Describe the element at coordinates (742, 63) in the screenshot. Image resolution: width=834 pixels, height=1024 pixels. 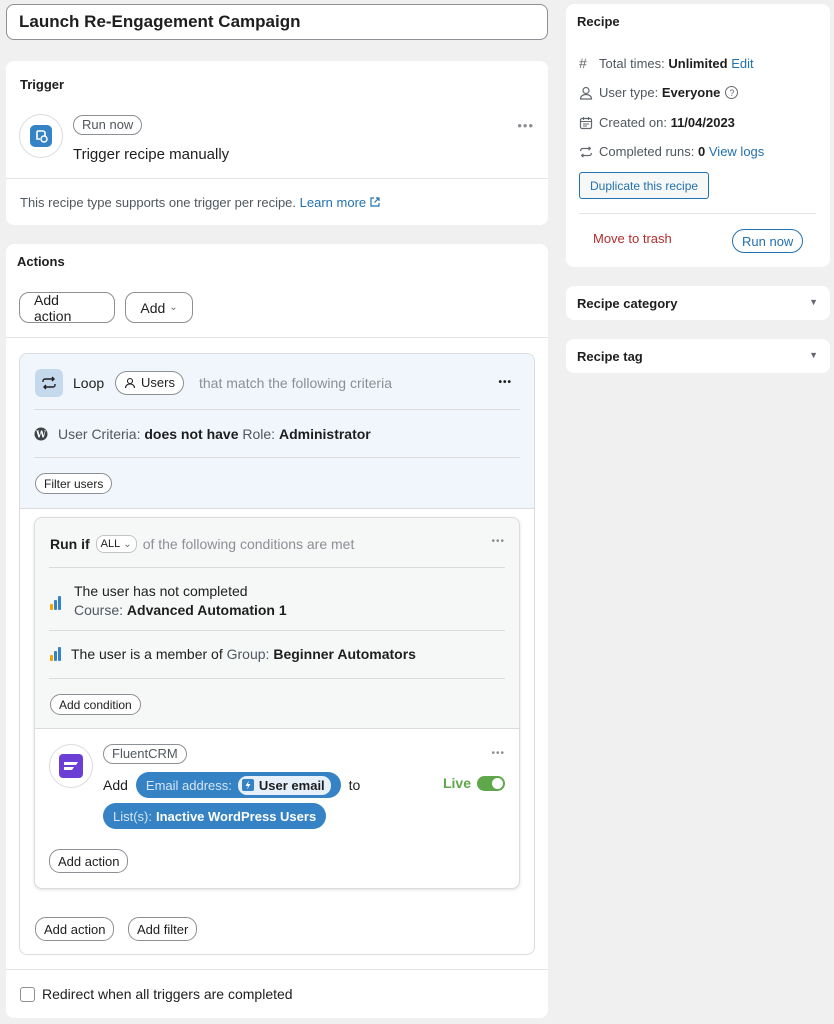
I see `edit-total-times-link: Edit` at that location.